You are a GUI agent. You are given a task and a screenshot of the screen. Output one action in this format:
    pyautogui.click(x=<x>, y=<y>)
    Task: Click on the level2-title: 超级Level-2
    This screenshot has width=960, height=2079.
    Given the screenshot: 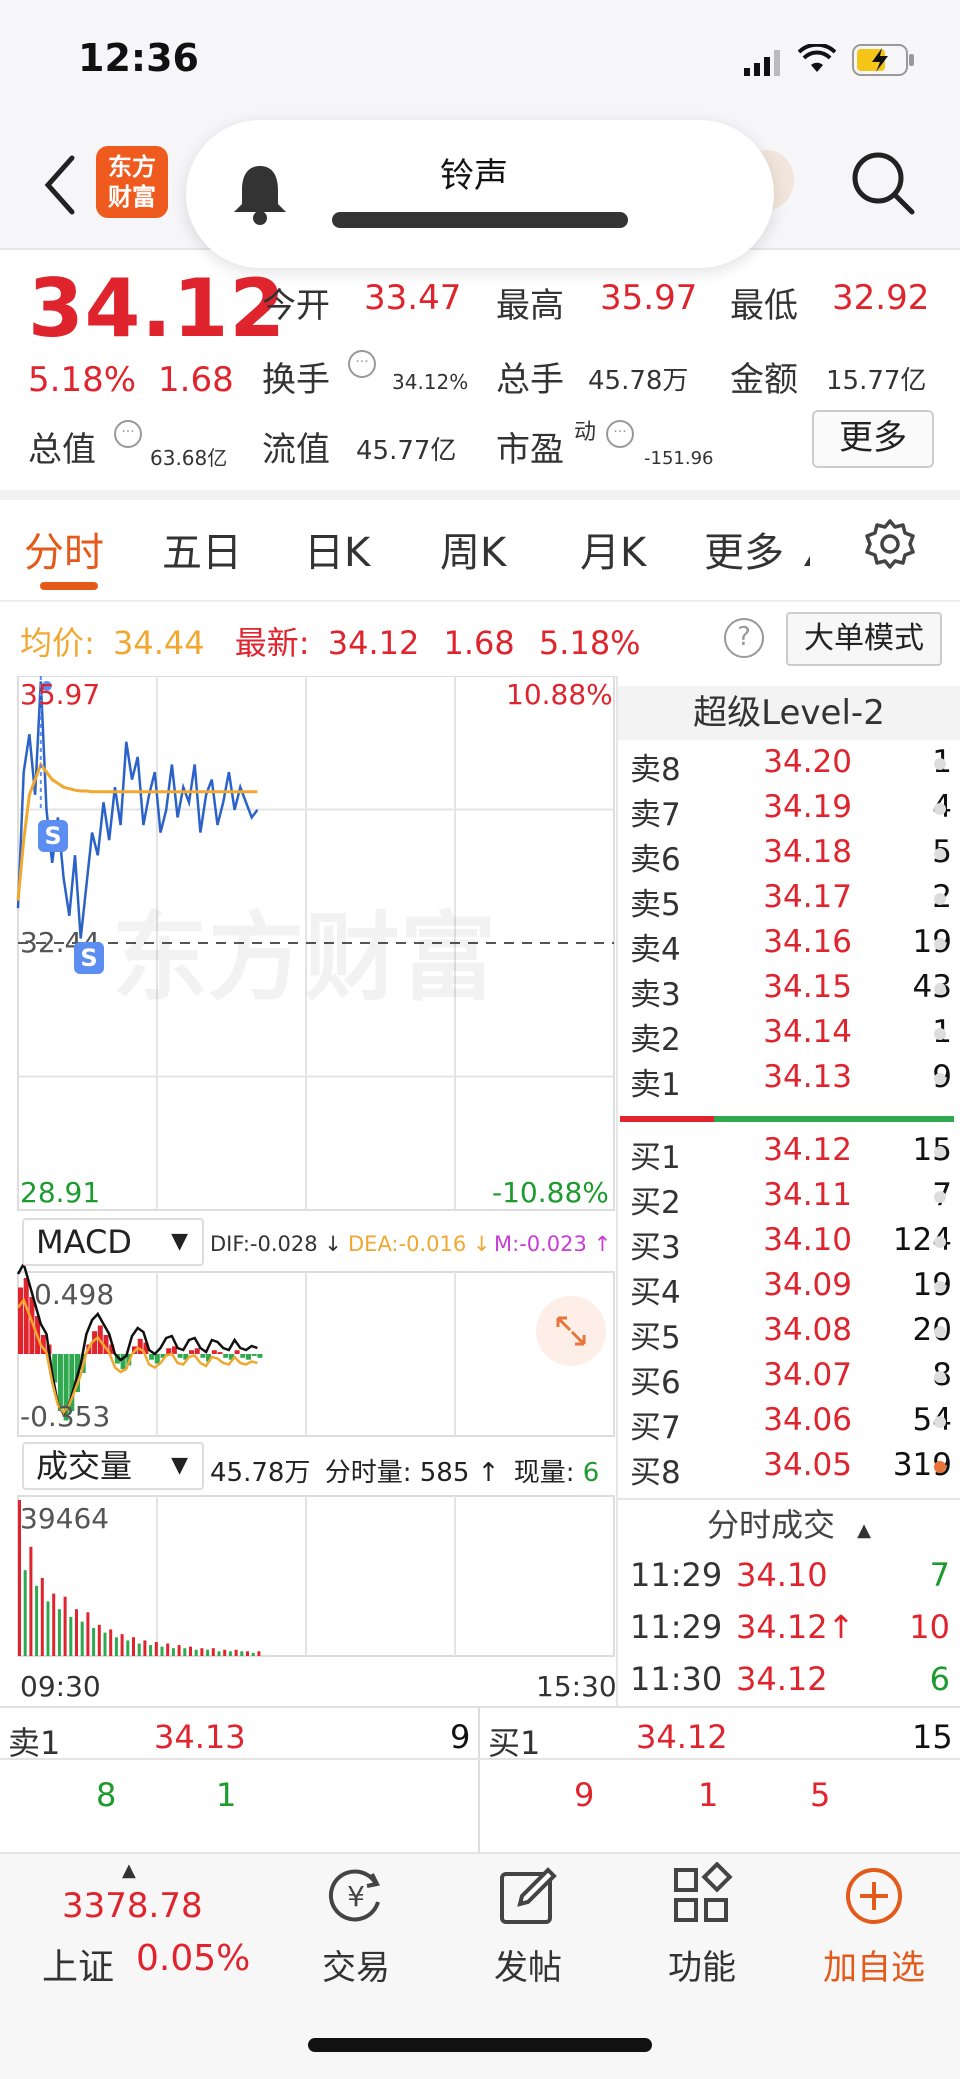 What is the action you would take?
    pyautogui.click(x=789, y=713)
    